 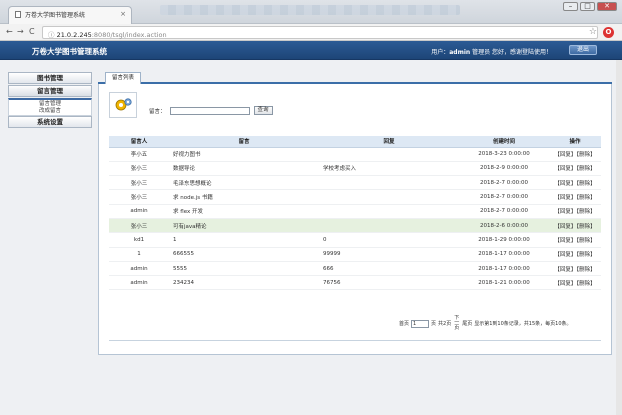 What do you see at coordinates (244, 169) in the screenshot?
I see `cell-message: 数据导论` at bounding box center [244, 169].